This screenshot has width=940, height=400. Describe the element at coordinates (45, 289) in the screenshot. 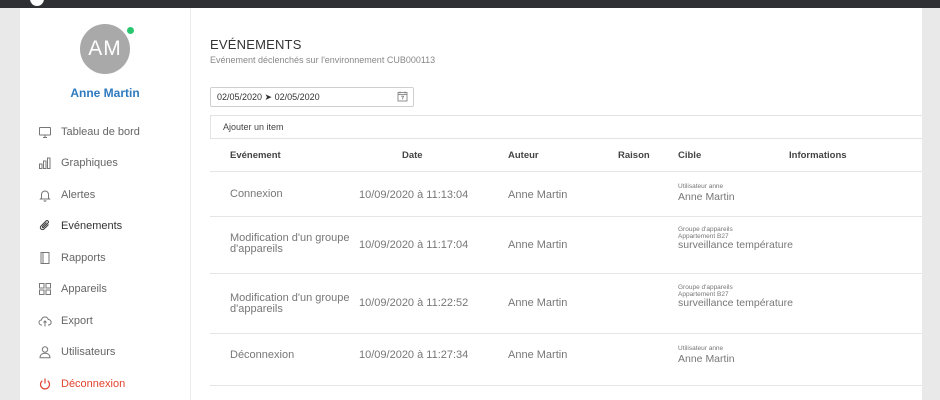

I see `grid-icon` at that location.